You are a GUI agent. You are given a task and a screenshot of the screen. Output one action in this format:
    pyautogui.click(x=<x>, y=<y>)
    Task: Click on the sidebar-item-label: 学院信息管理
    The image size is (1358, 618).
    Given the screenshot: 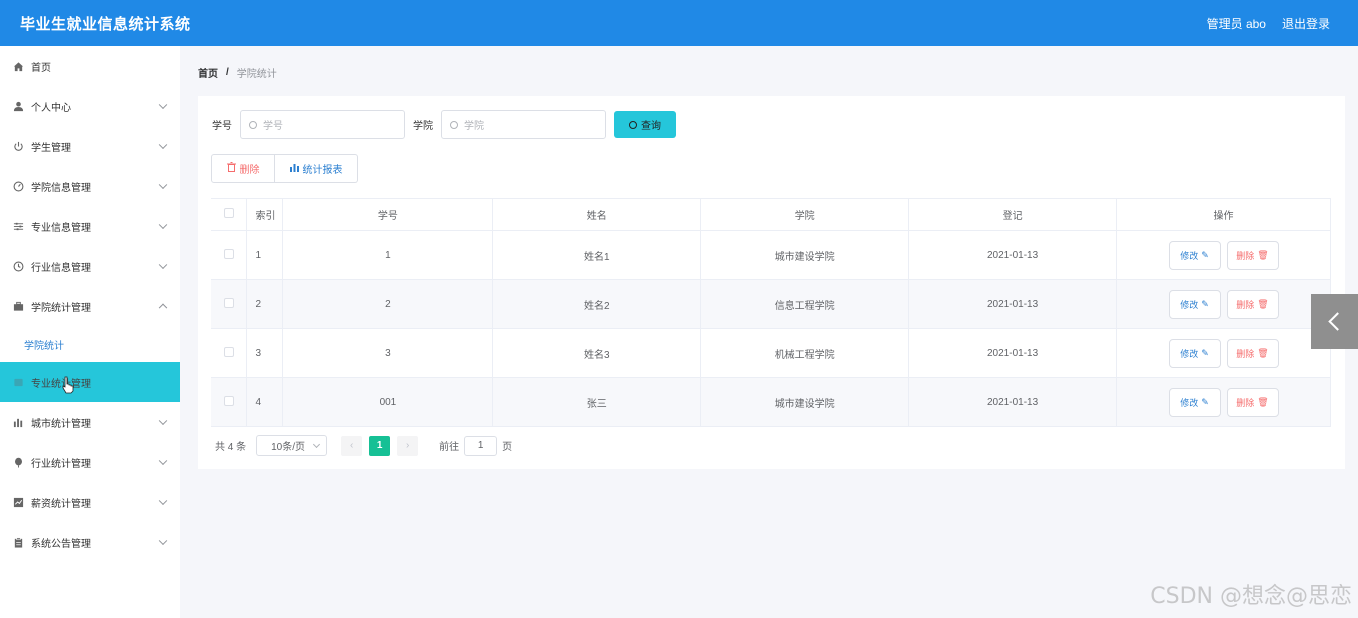 What is the action you would take?
    pyautogui.click(x=61, y=188)
    